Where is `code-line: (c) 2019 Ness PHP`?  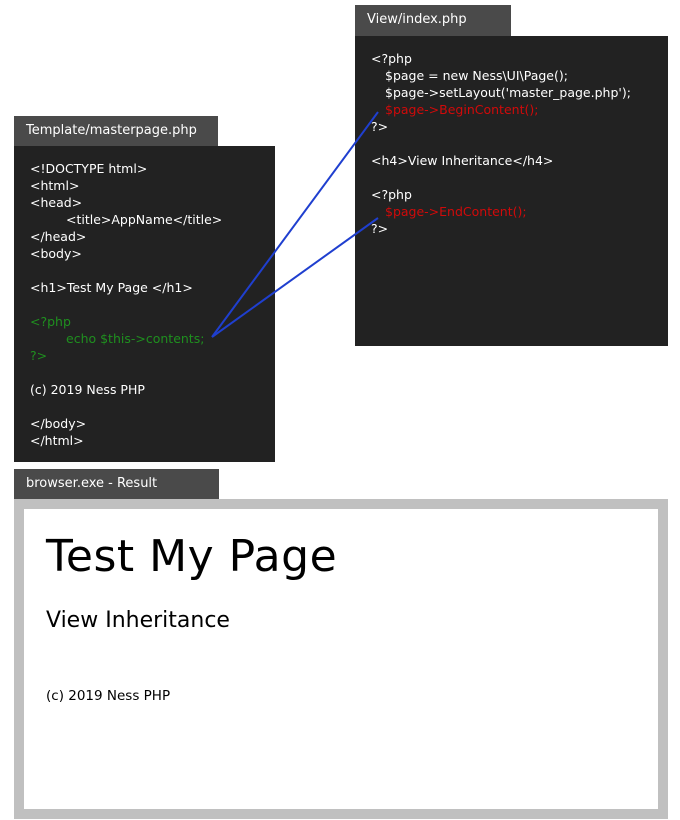
code-line: (c) 2019 Ness PHP is located at coordinates (87, 389).